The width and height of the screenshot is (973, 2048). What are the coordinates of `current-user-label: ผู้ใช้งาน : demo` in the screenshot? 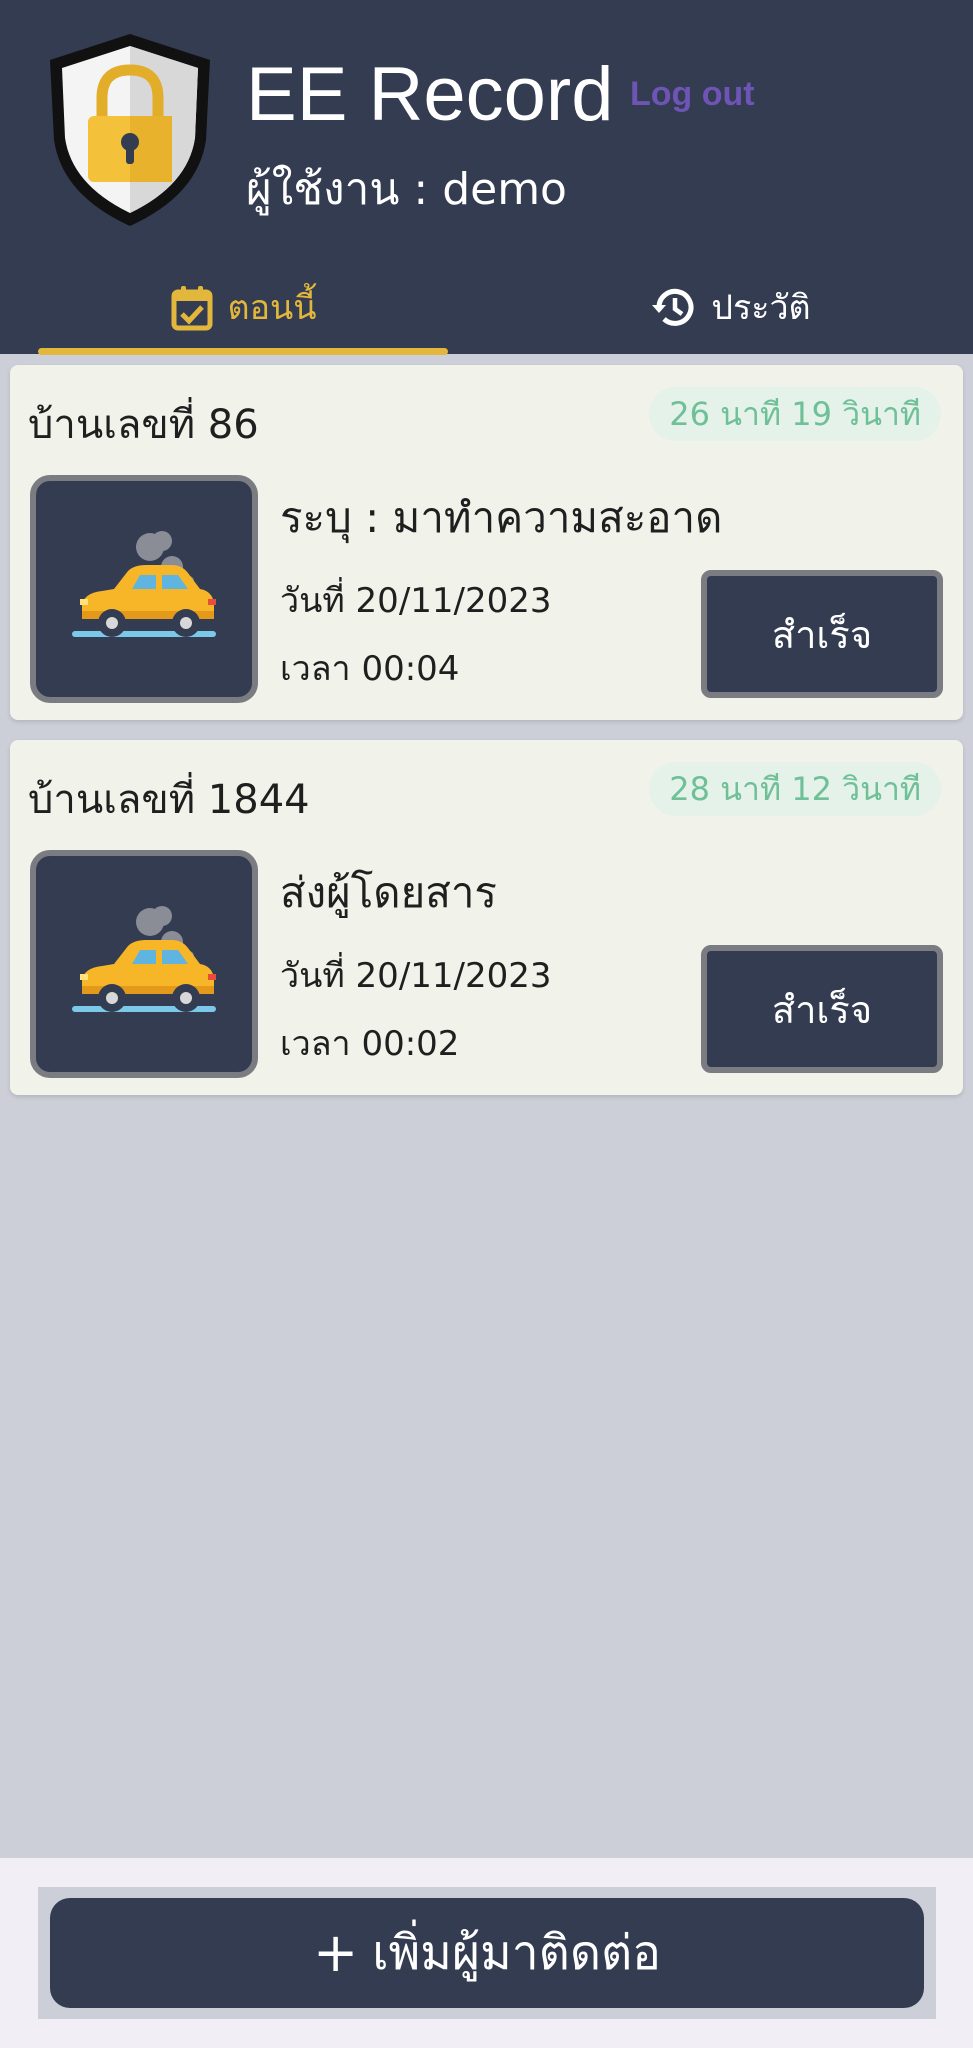 It's located at (406, 189).